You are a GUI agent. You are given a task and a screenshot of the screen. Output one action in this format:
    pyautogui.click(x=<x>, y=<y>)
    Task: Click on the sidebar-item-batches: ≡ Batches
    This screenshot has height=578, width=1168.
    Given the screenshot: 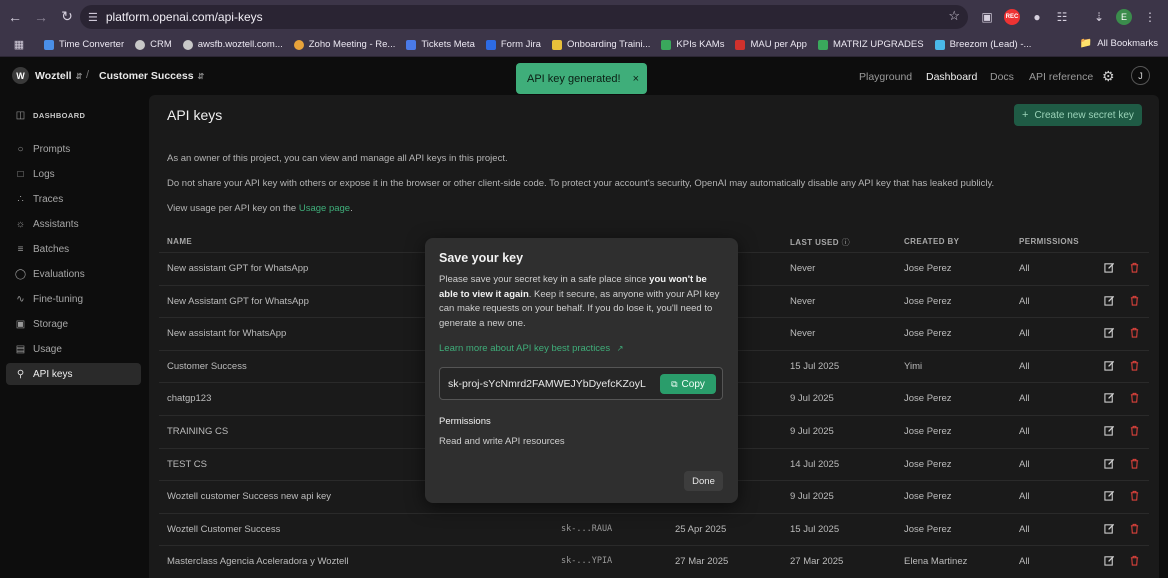 What is the action you would take?
    pyautogui.click(x=73, y=249)
    